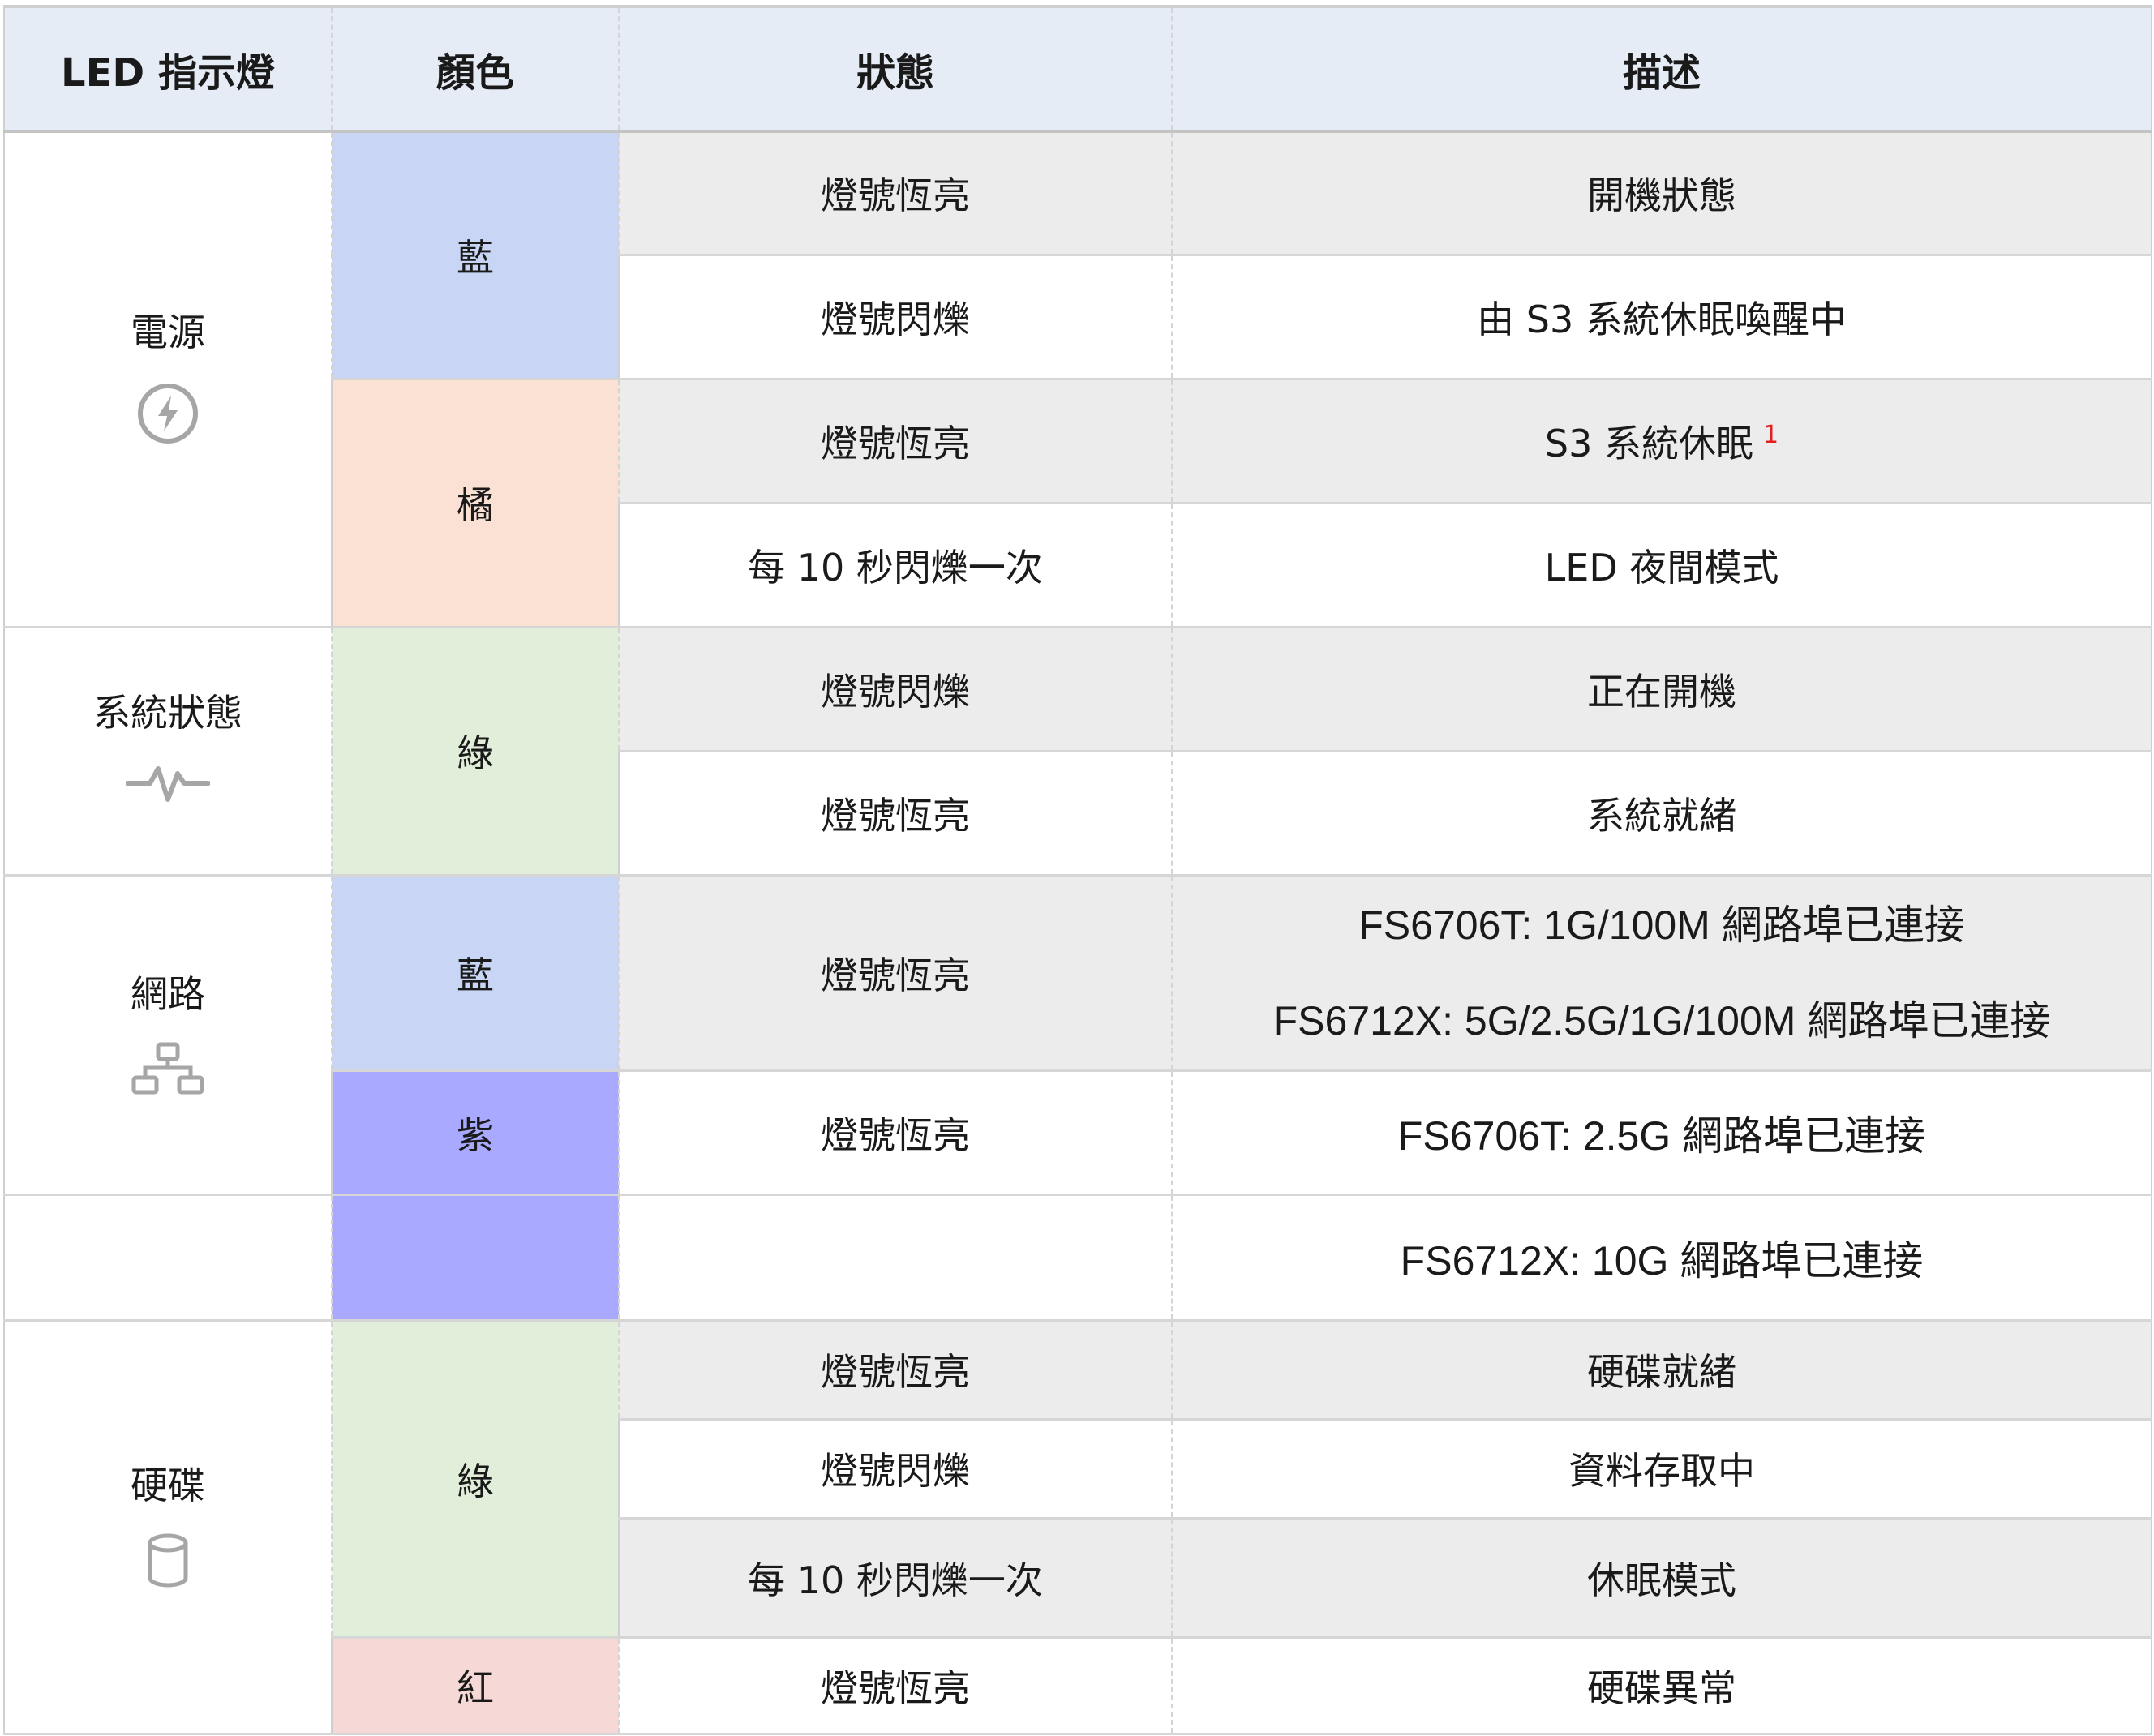 The image size is (2154, 1736). Describe the element at coordinates (168, 994) in the screenshot. I see `led-label-network: 網路` at that location.